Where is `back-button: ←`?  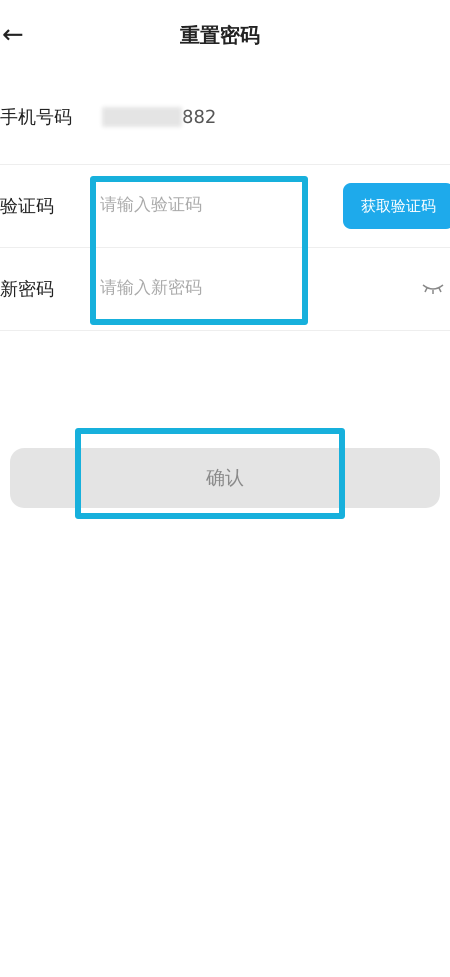 back-button: ← is located at coordinates (14, 35).